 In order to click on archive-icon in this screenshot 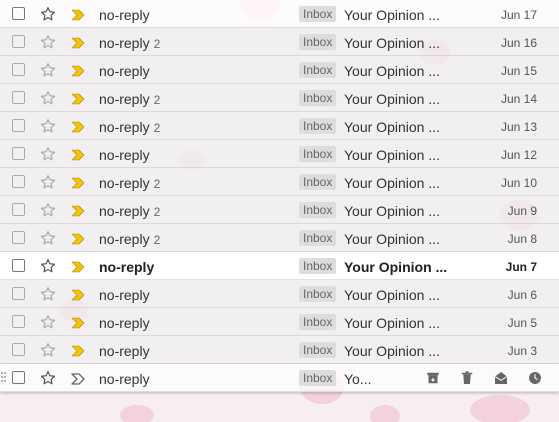, I will do `click(433, 378)`.